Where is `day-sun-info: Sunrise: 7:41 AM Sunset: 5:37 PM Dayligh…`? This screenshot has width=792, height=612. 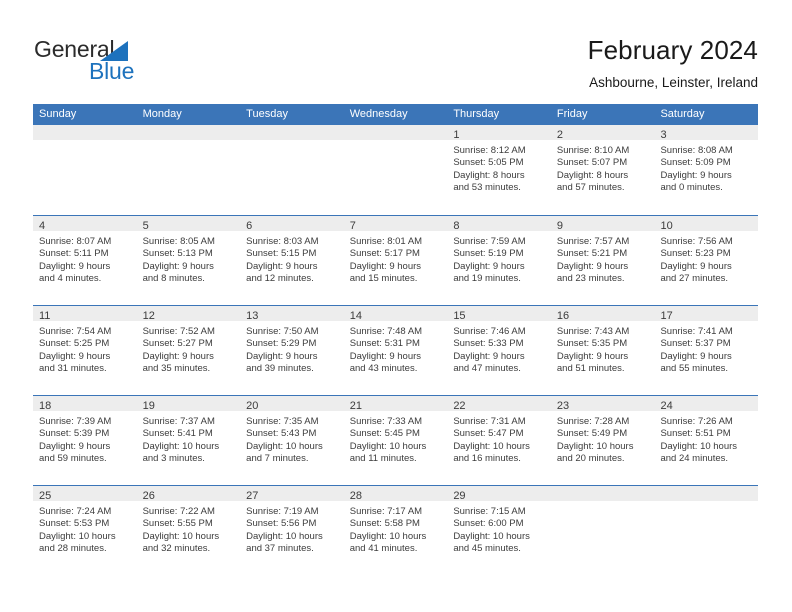 day-sun-info: Sunrise: 7:41 AM Sunset: 5:37 PM Dayligh… is located at coordinates (696, 350).